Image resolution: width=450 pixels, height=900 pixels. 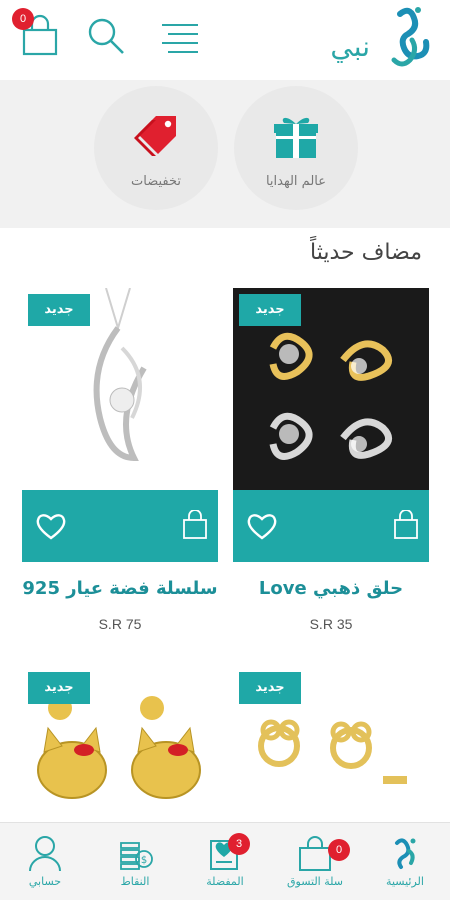 I want to click on menu-button, so click(x=180, y=38).